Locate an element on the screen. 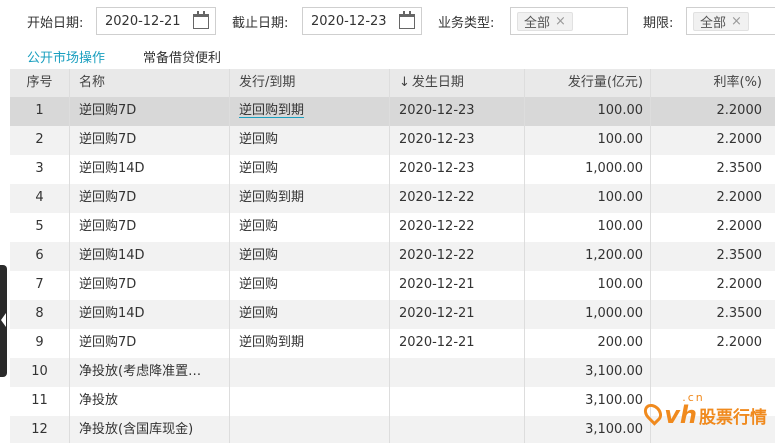  header-date-label: 发生日期 is located at coordinates (437, 82).